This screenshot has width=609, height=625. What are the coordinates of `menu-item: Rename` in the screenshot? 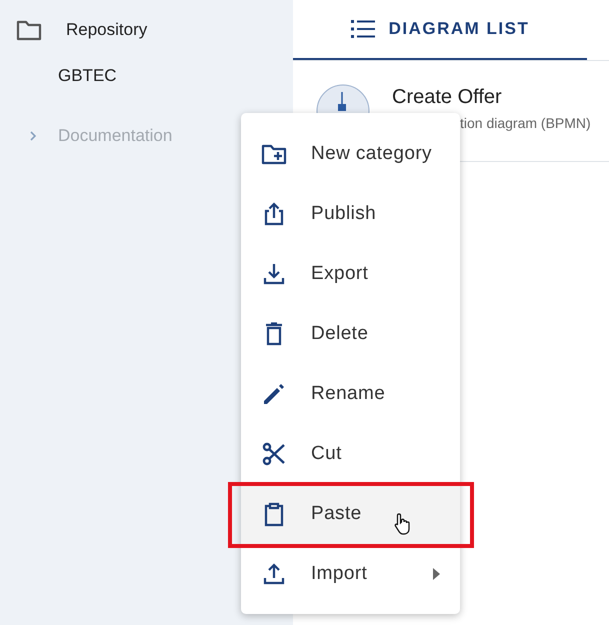 It's located at (350, 394).